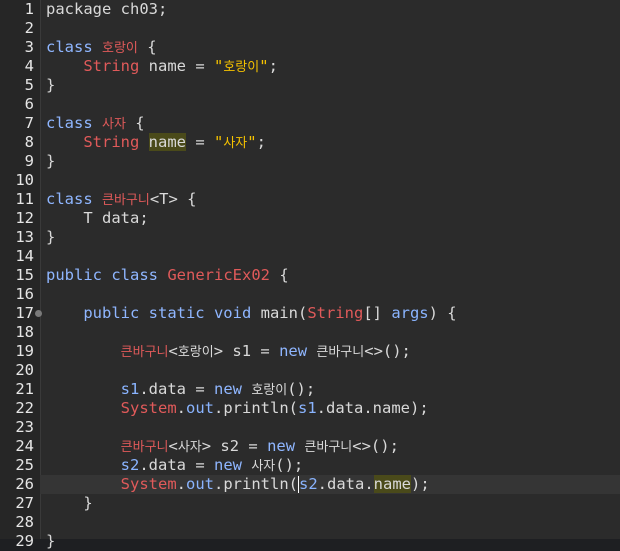  Describe the element at coordinates (387, 351) in the screenshot. I see `code-token: <>();` at that location.